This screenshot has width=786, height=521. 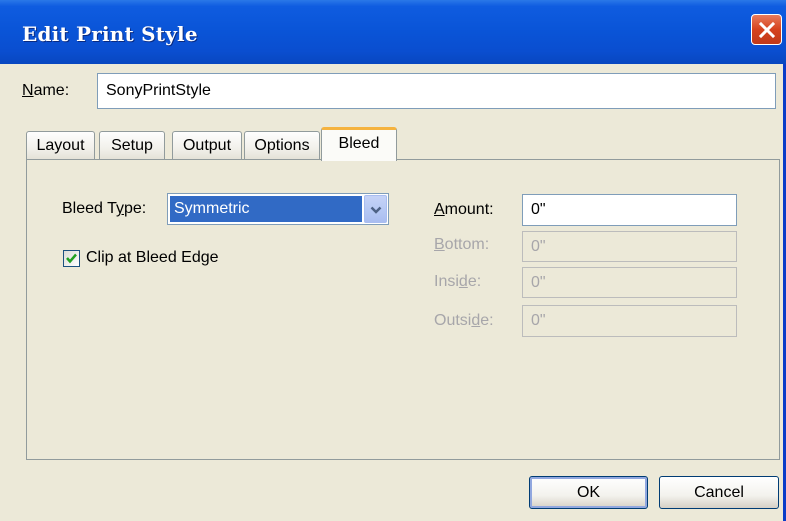 I want to click on checkmark-icon, so click(x=71, y=258).